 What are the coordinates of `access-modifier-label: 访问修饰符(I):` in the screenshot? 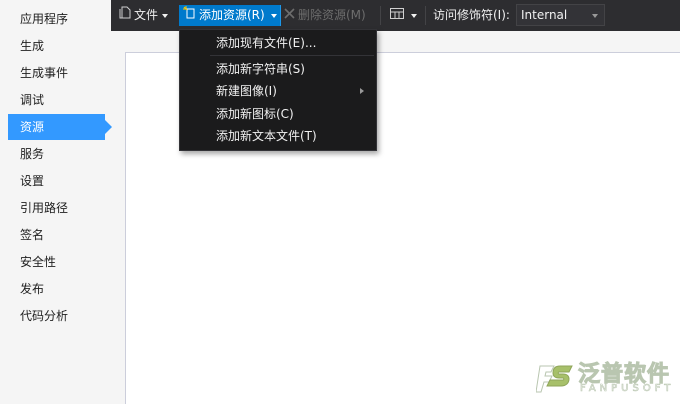 It's located at (471, 15).